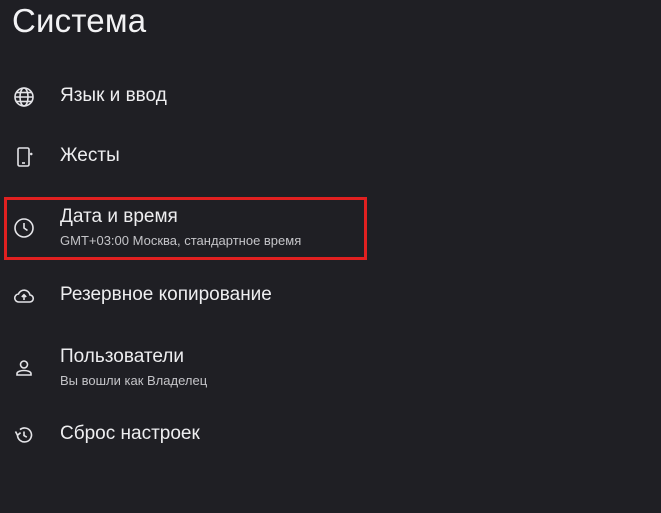 Image resolution: width=661 pixels, height=513 pixels. I want to click on settings-item-label: Язык и ввод, so click(113, 95).